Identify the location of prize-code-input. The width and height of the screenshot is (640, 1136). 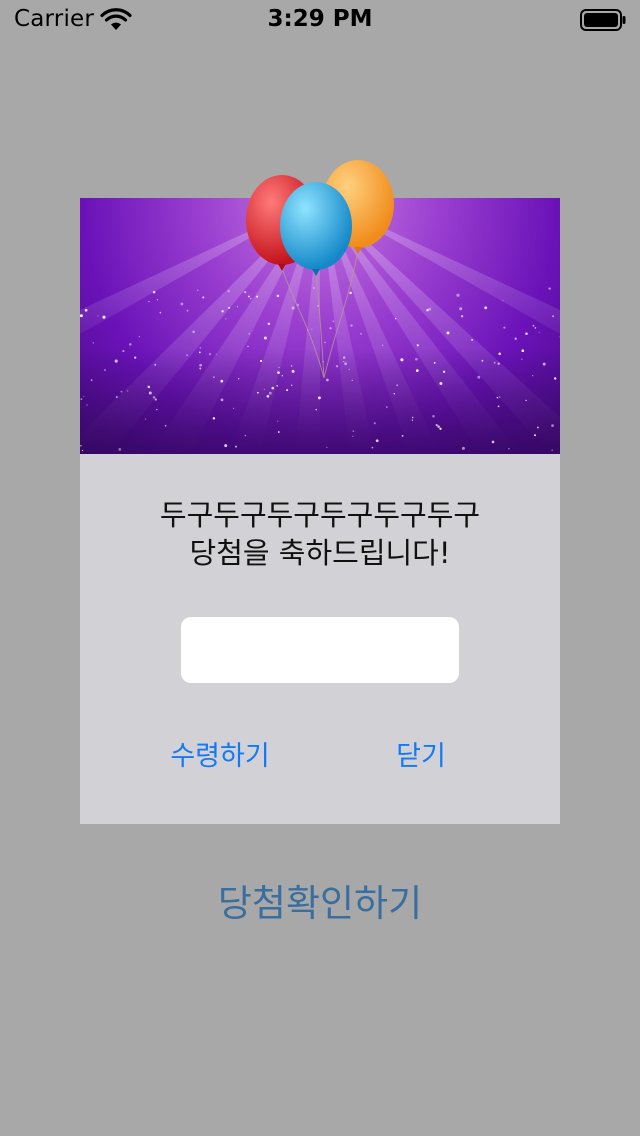
(320, 650).